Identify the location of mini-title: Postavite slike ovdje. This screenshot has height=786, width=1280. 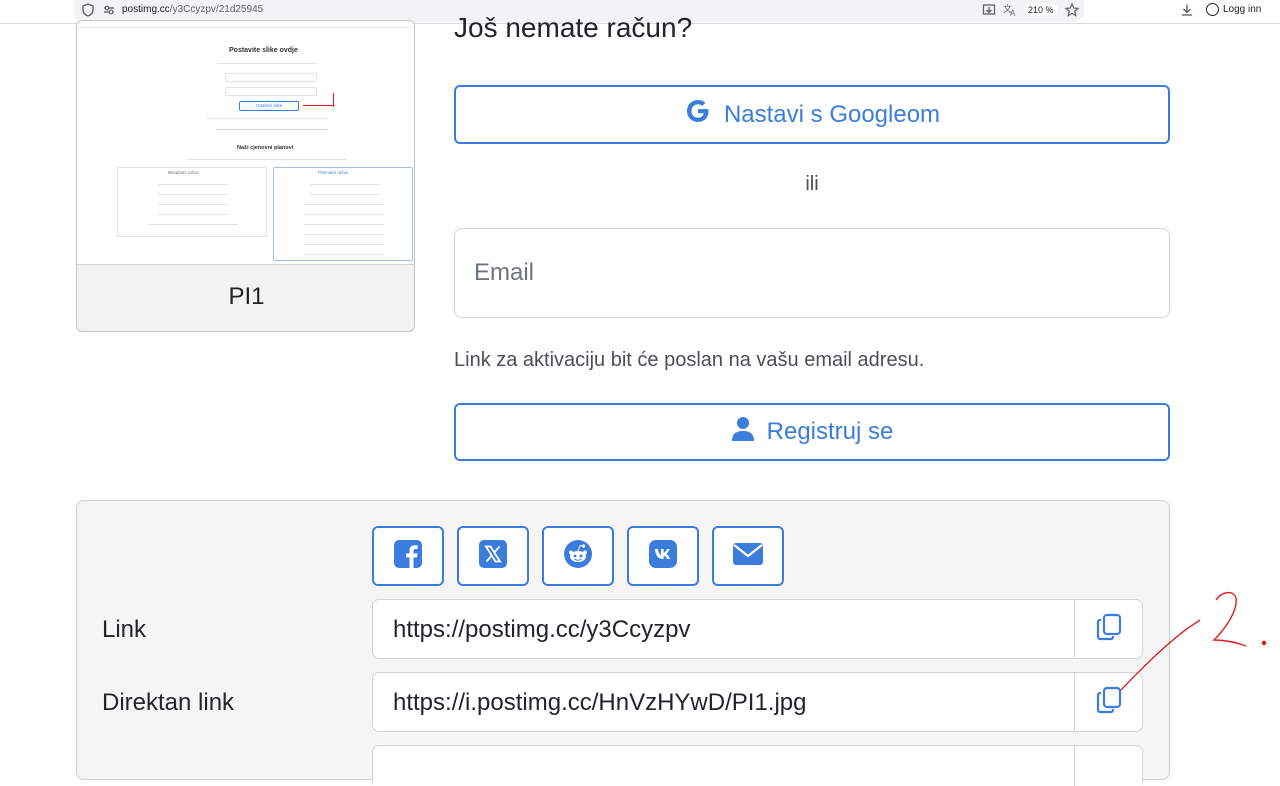
(263, 50).